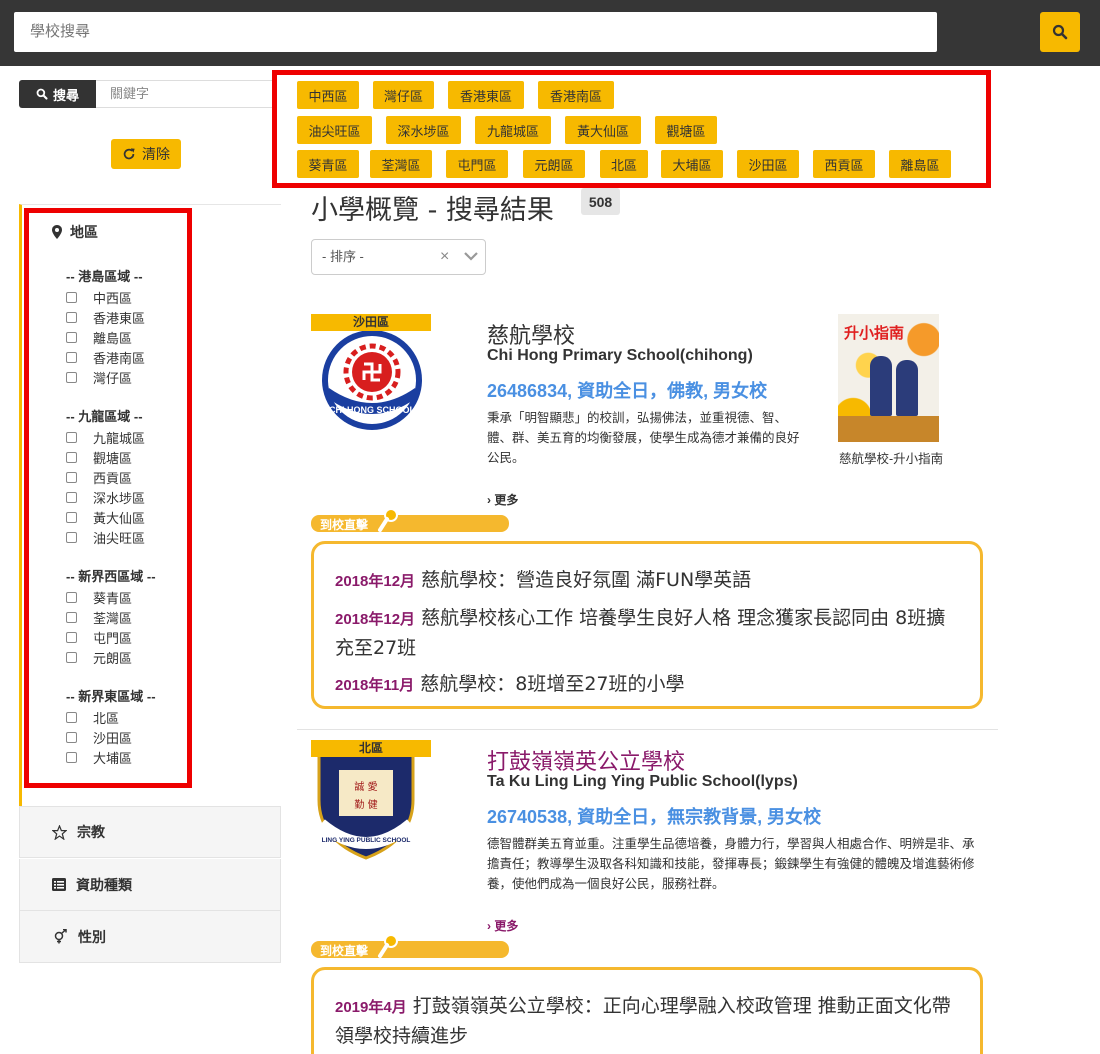 The image size is (1100, 1054). What do you see at coordinates (398, 257) in the screenshot?
I see `sort-select: - 排序 - ×` at bounding box center [398, 257].